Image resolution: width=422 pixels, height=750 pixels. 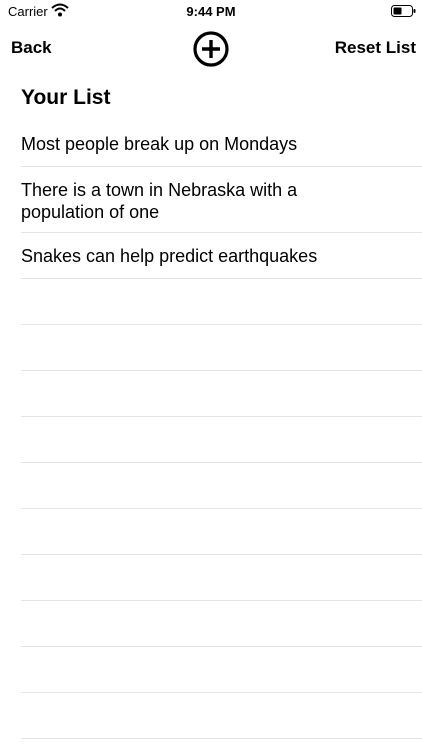 I want to click on list-title: Your List, so click(x=66, y=97).